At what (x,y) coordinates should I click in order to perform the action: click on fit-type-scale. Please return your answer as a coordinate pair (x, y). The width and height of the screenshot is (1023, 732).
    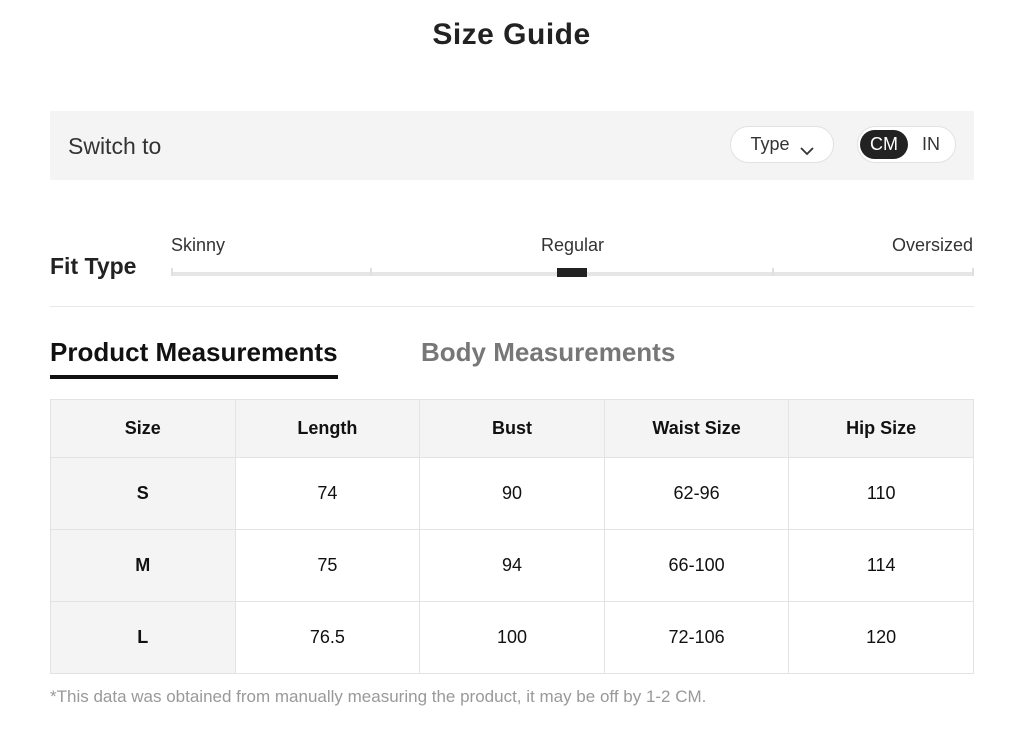
    Looking at the image, I should click on (572, 272).